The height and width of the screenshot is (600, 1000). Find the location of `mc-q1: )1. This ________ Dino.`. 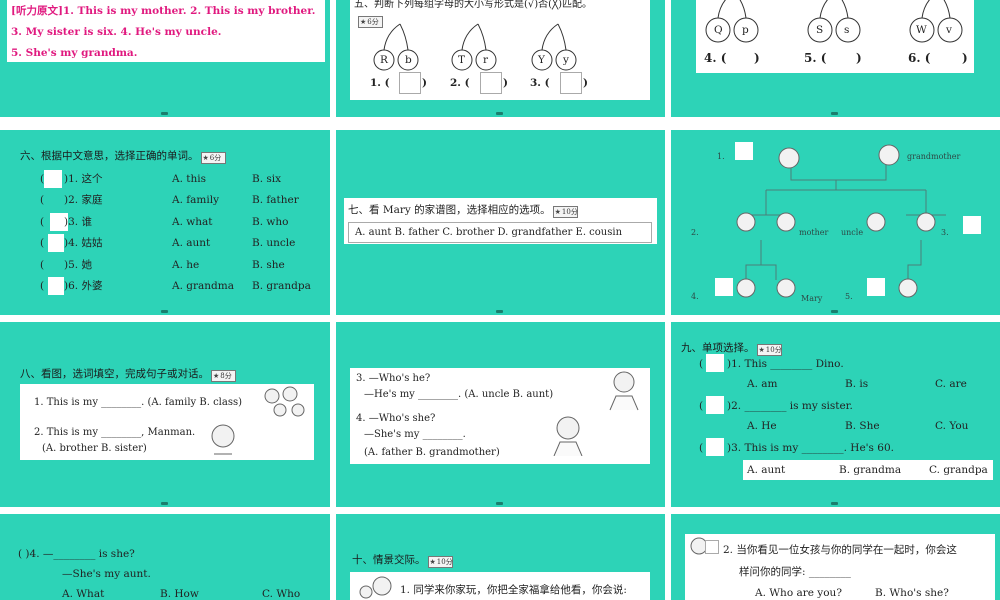

mc-q1: )1. This ________ Dino. is located at coordinates (785, 364).